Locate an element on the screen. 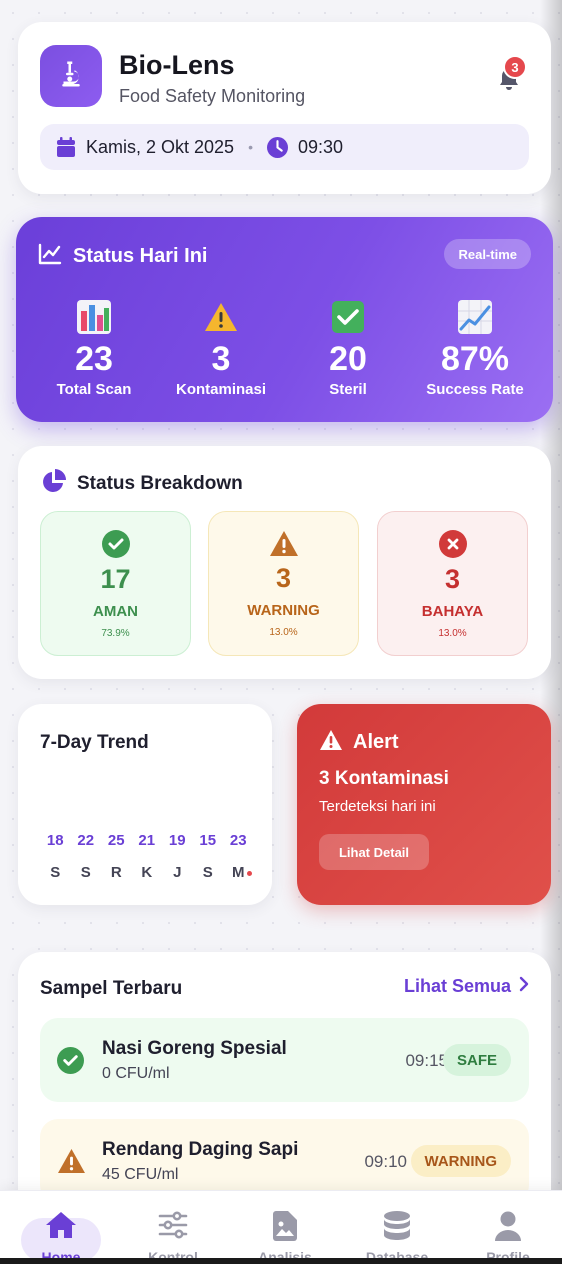  home-indicator is located at coordinates (281, 1261).